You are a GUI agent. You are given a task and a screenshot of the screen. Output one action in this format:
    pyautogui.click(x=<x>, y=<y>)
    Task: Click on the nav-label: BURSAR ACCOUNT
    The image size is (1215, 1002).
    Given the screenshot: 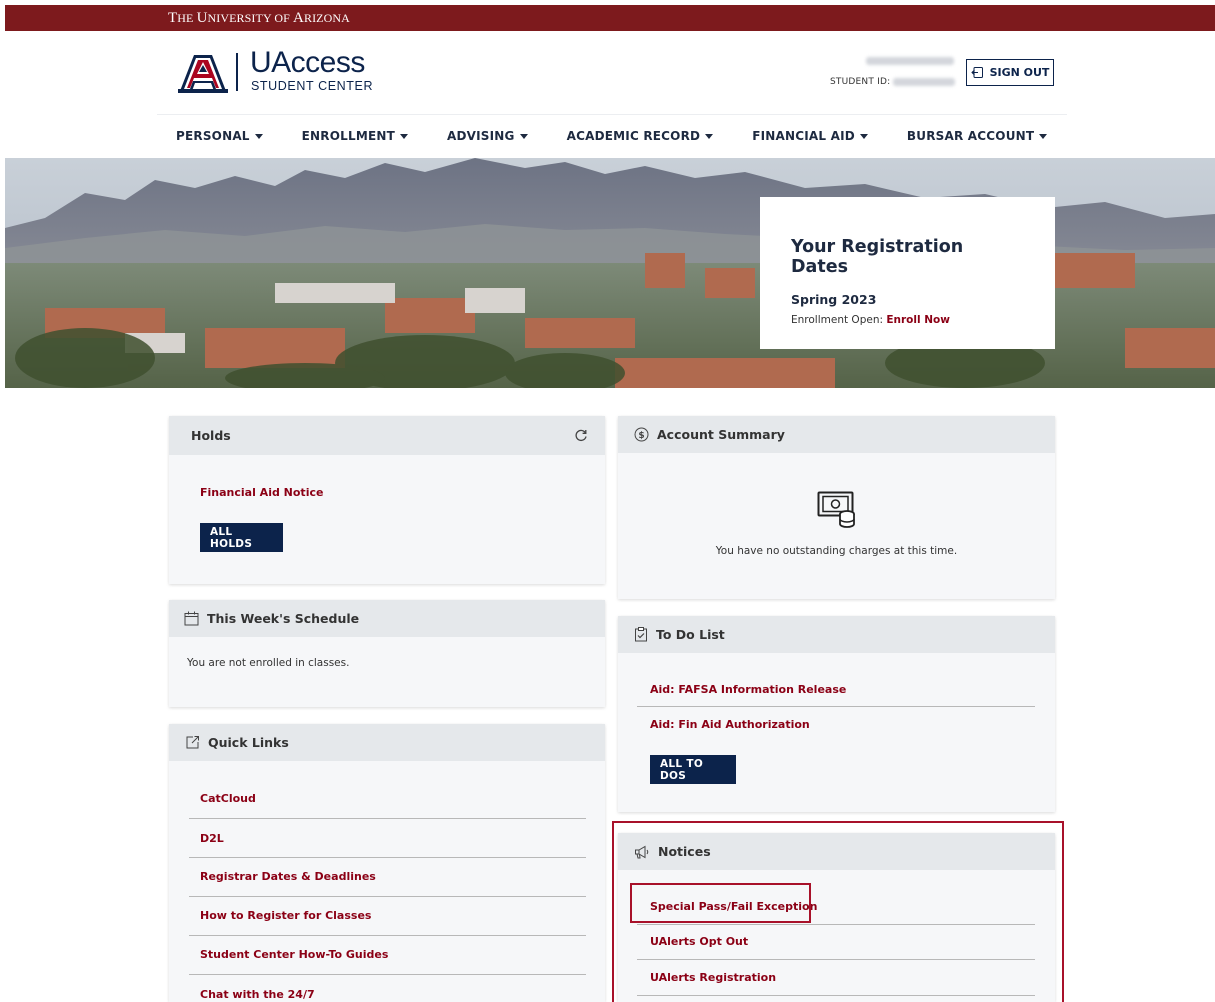 What is the action you would take?
    pyautogui.click(x=970, y=136)
    